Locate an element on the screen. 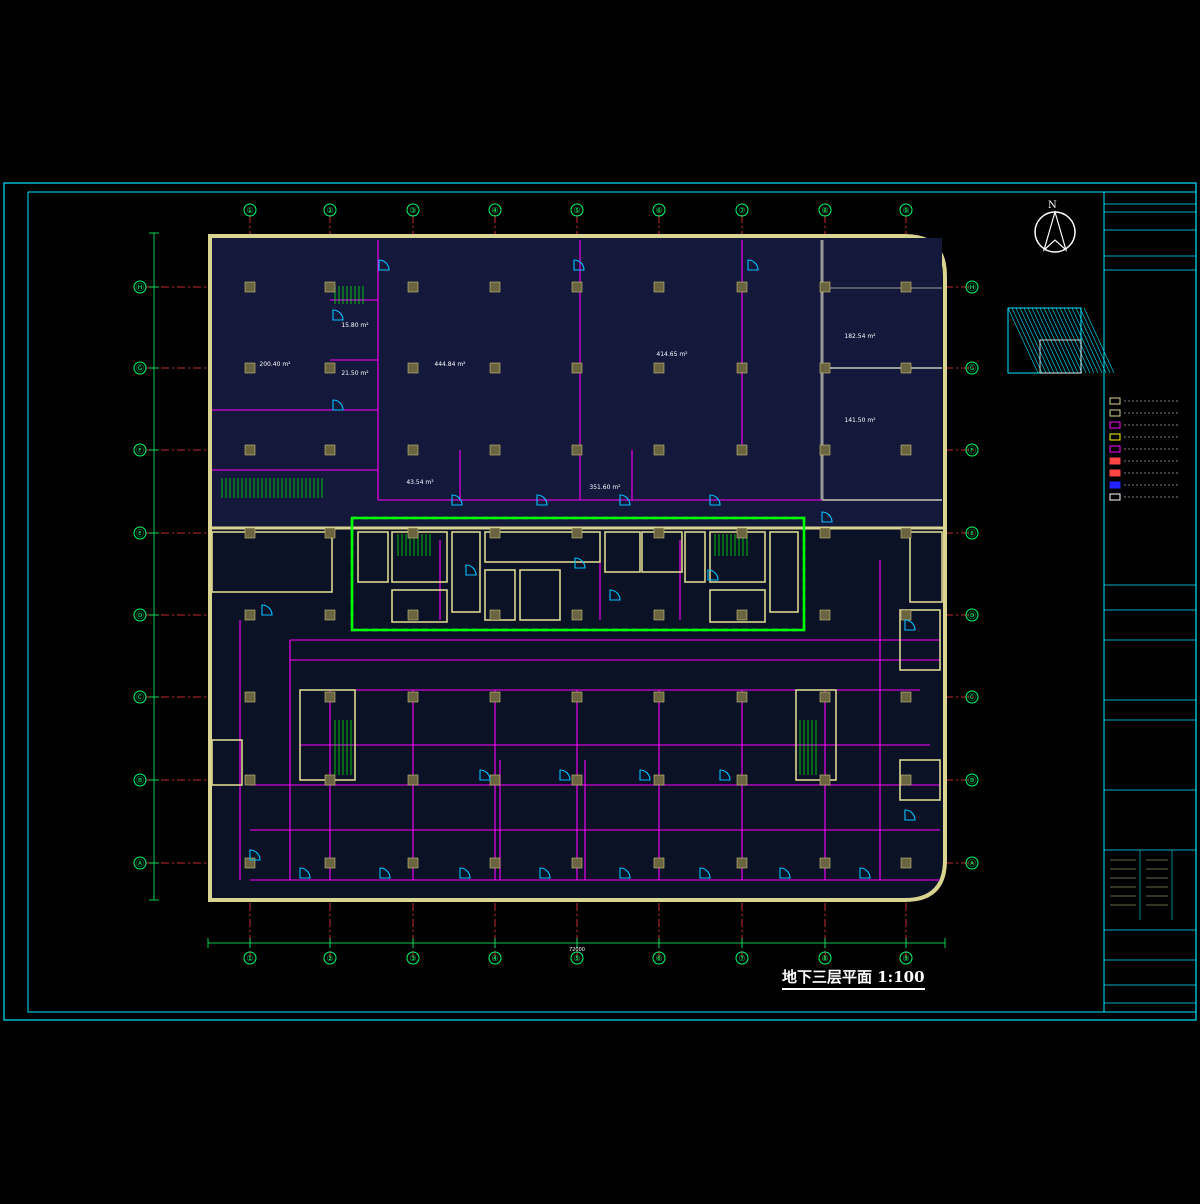 This screenshot has width=1200, height=1204. axis-label-top: ⑧ is located at coordinates (824, 210).